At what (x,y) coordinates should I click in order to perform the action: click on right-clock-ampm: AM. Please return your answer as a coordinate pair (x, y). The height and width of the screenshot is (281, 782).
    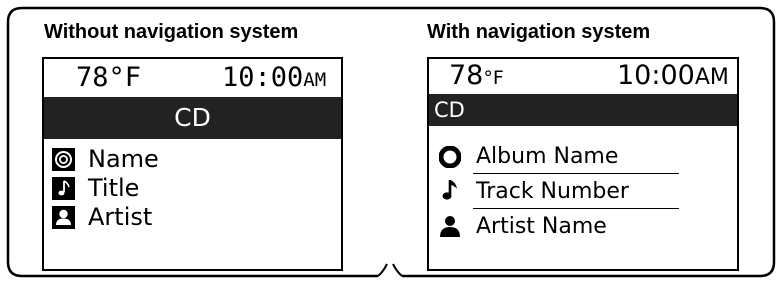
    Looking at the image, I should click on (711, 77).